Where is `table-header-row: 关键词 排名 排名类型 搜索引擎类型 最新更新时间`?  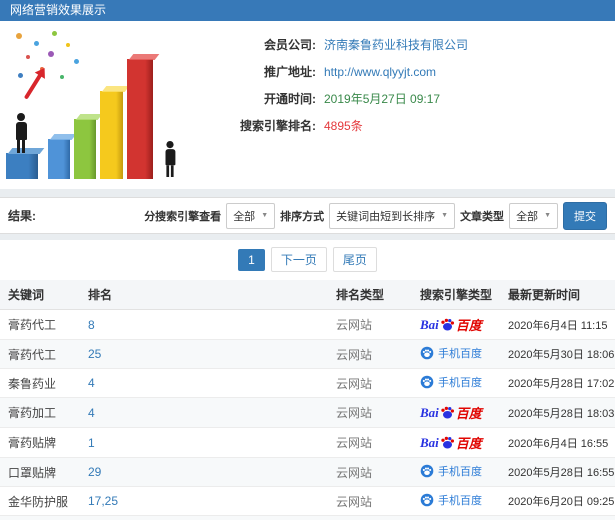
table-header-row: 关键词 排名 排名类型 搜索引擎类型 最新更新时间 is located at coordinates (307, 295).